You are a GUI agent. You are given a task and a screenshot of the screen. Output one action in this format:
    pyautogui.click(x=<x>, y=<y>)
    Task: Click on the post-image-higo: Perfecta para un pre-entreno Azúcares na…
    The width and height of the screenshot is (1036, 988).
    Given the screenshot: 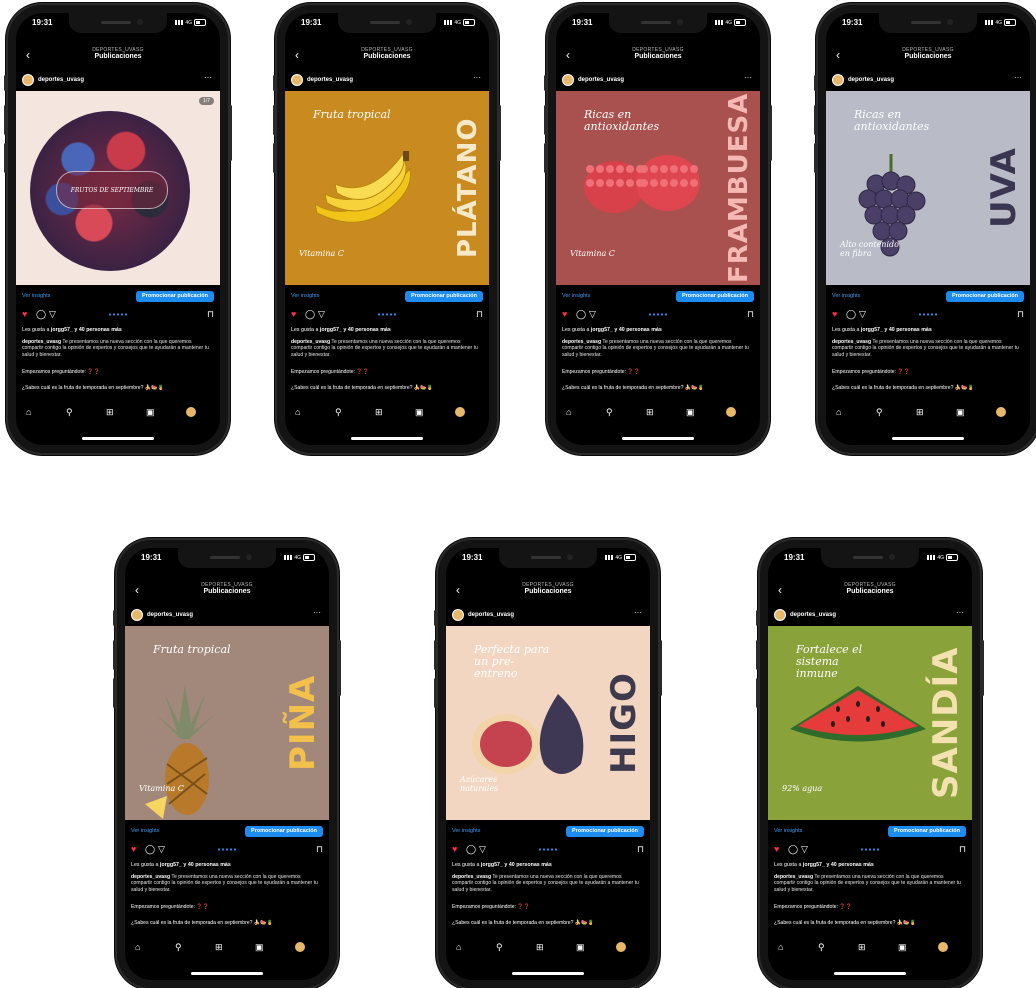 What is the action you would take?
    pyautogui.click(x=548, y=723)
    